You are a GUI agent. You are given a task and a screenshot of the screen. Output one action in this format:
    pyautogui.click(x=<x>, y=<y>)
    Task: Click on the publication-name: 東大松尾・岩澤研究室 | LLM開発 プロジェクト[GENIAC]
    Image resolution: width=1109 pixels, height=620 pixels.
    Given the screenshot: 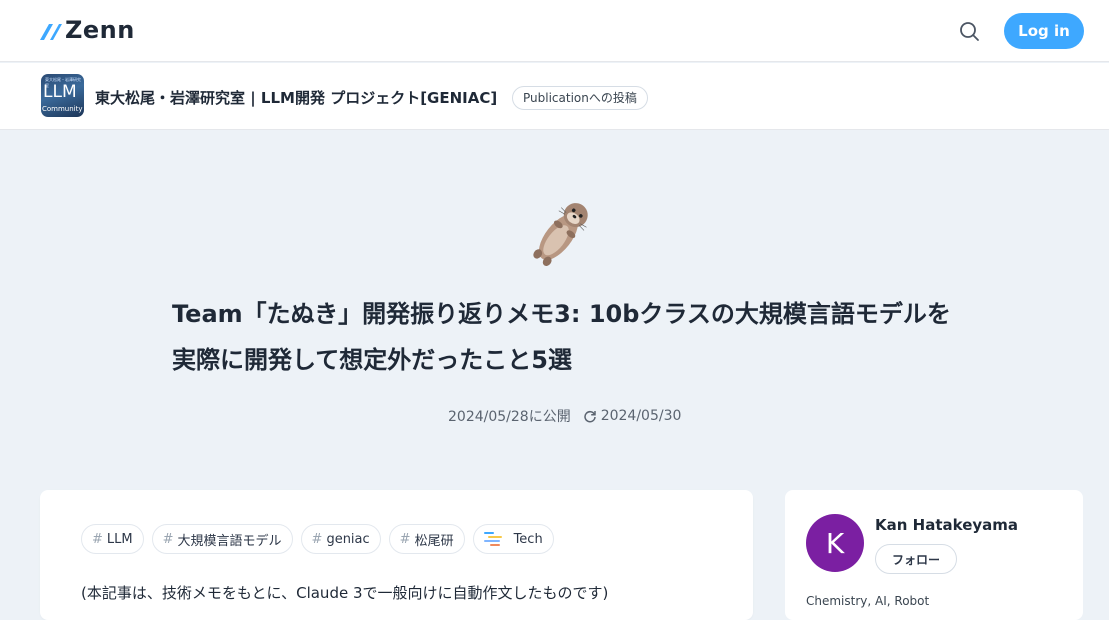 What is the action you would take?
    pyautogui.click(x=296, y=97)
    